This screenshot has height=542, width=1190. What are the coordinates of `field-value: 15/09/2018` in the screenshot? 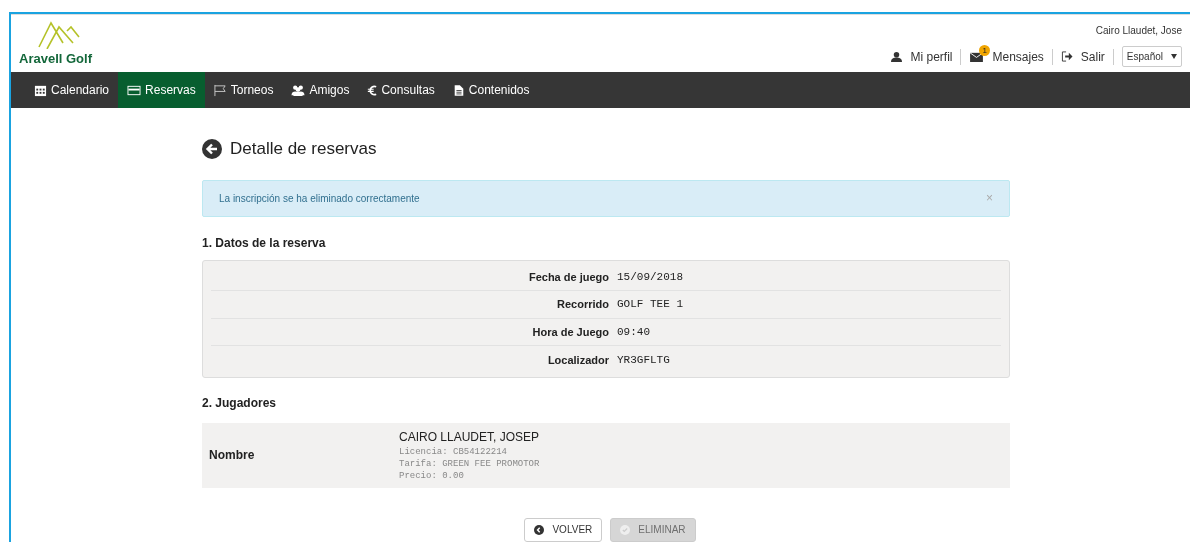 It's located at (650, 277).